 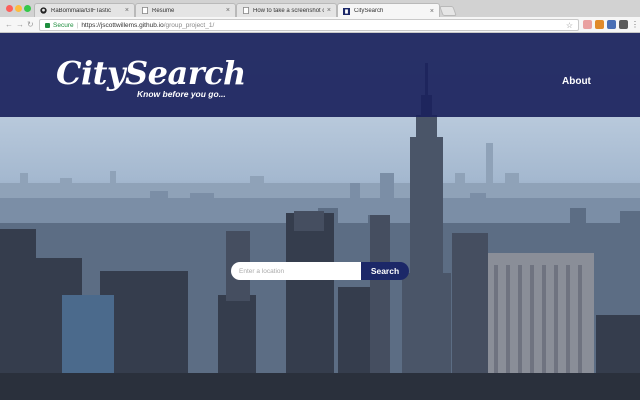 I want to click on document-icon, so click(x=144, y=10).